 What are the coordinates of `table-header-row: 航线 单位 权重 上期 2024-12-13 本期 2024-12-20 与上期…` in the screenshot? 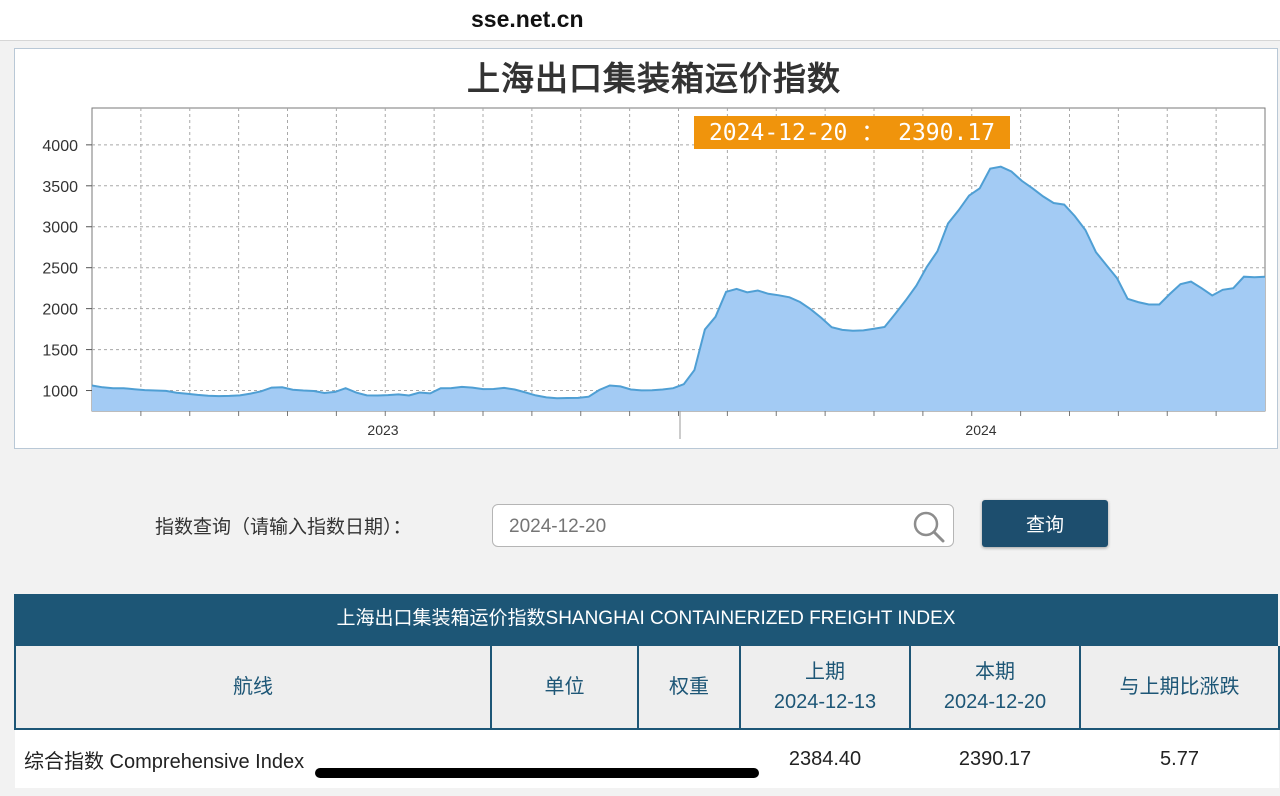 It's located at (647, 688).